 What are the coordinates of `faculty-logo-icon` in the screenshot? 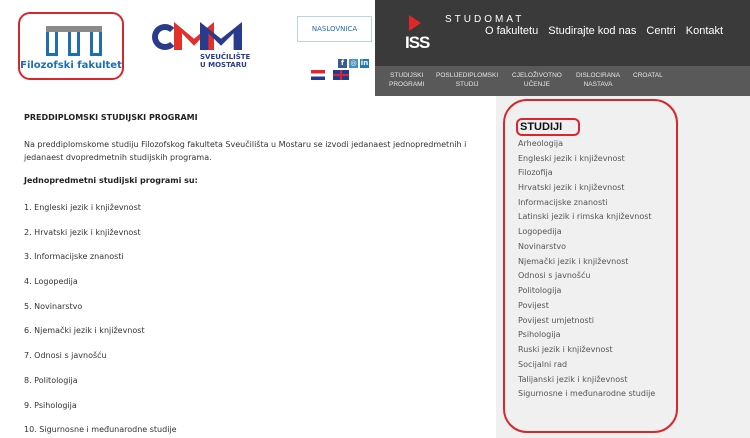 It's located at (74, 41).